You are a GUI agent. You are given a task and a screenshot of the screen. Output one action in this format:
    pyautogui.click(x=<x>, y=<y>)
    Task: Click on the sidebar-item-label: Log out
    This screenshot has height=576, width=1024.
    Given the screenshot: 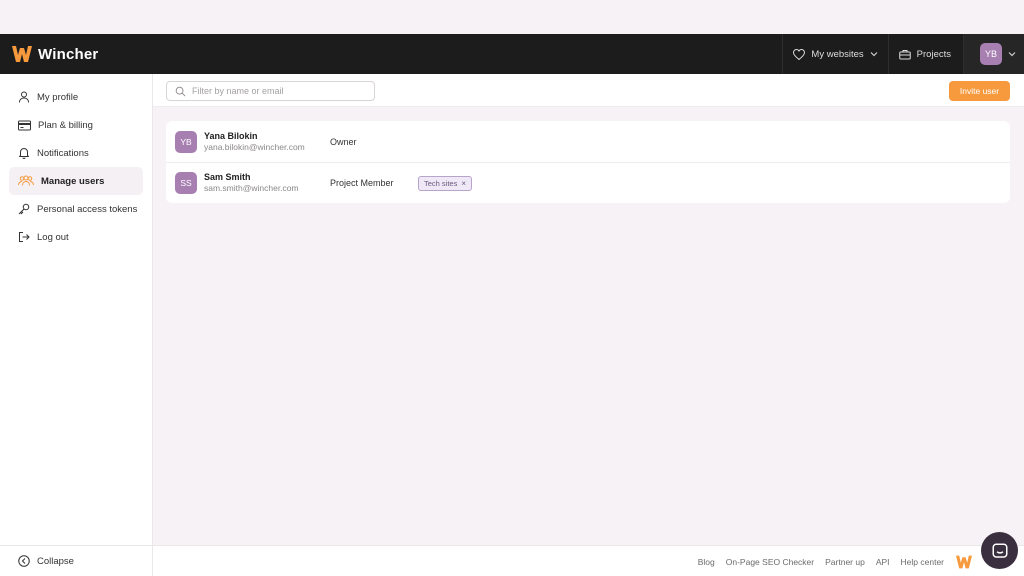 What is the action you would take?
    pyautogui.click(x=53, y=237)
    